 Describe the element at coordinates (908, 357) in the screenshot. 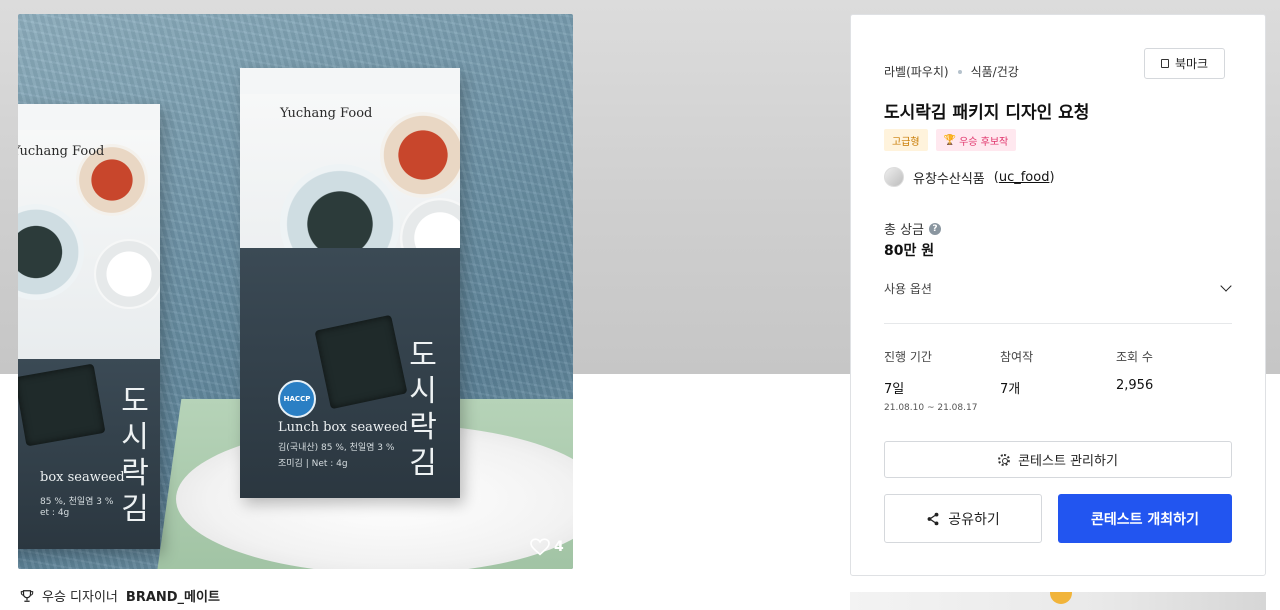

I see `stat-label: 진행 기간` at that location.